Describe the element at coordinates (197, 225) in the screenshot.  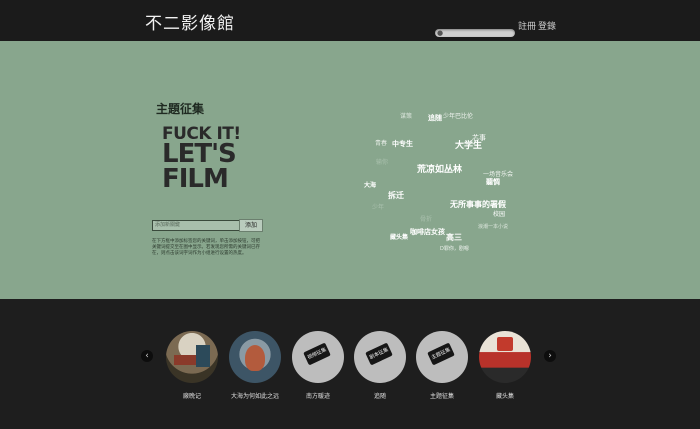
I see `keyword-input: 添加新關鍵` at that location.